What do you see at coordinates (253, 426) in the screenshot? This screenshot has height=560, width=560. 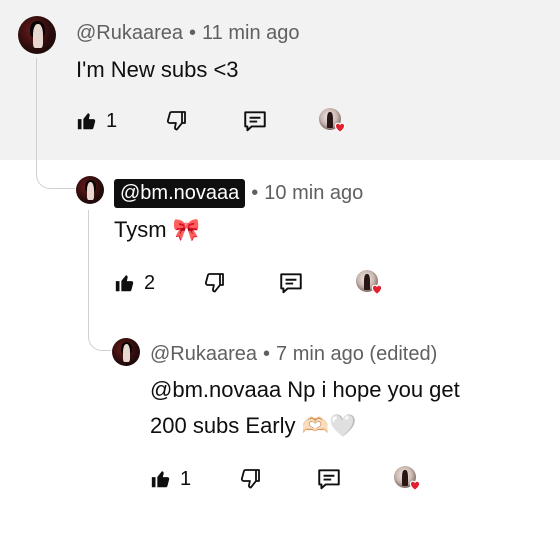 I see `comment-text-line: 200 subs Early 🫶🏻🤍` at bounding box center [253, 426].